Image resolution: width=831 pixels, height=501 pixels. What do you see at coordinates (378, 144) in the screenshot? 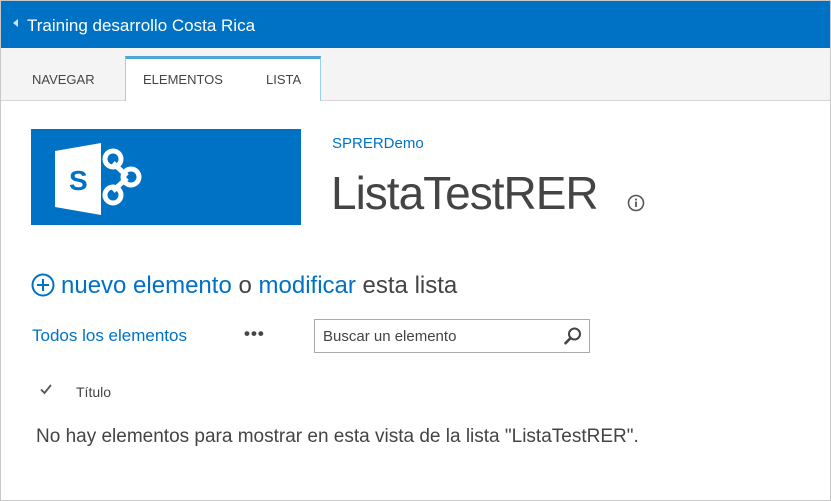
I see `site-breadcrumb-link: SPRERDemo` at bounding box center [378, 144].